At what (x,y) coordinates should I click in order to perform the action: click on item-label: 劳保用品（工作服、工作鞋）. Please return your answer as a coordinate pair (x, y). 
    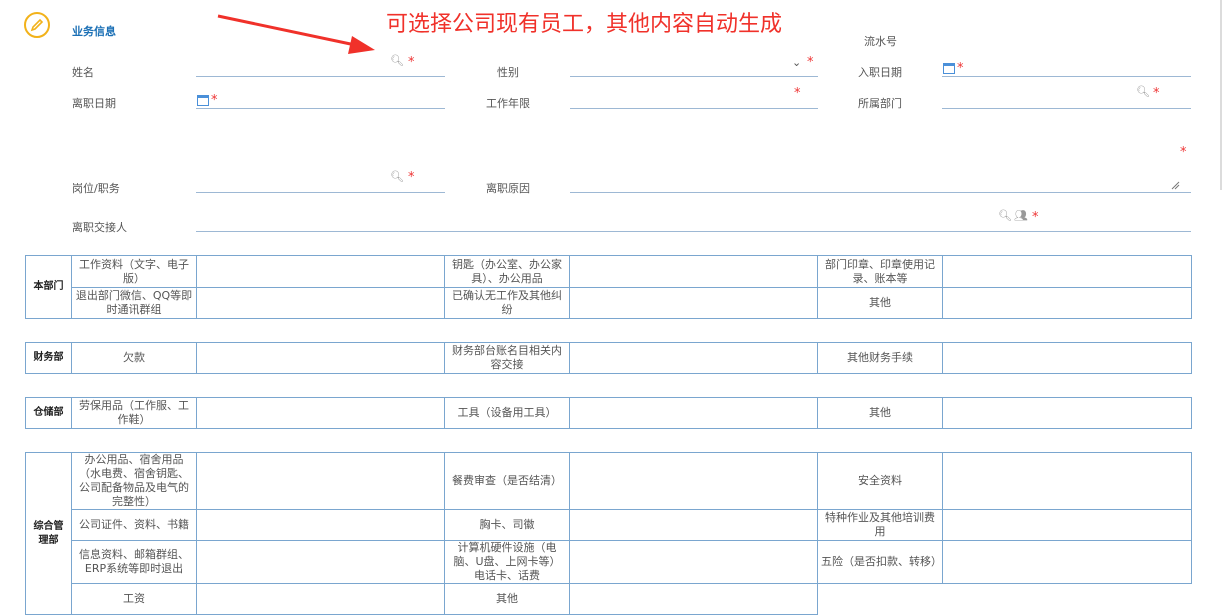
    Looking at the image, I should click on (134, 413).